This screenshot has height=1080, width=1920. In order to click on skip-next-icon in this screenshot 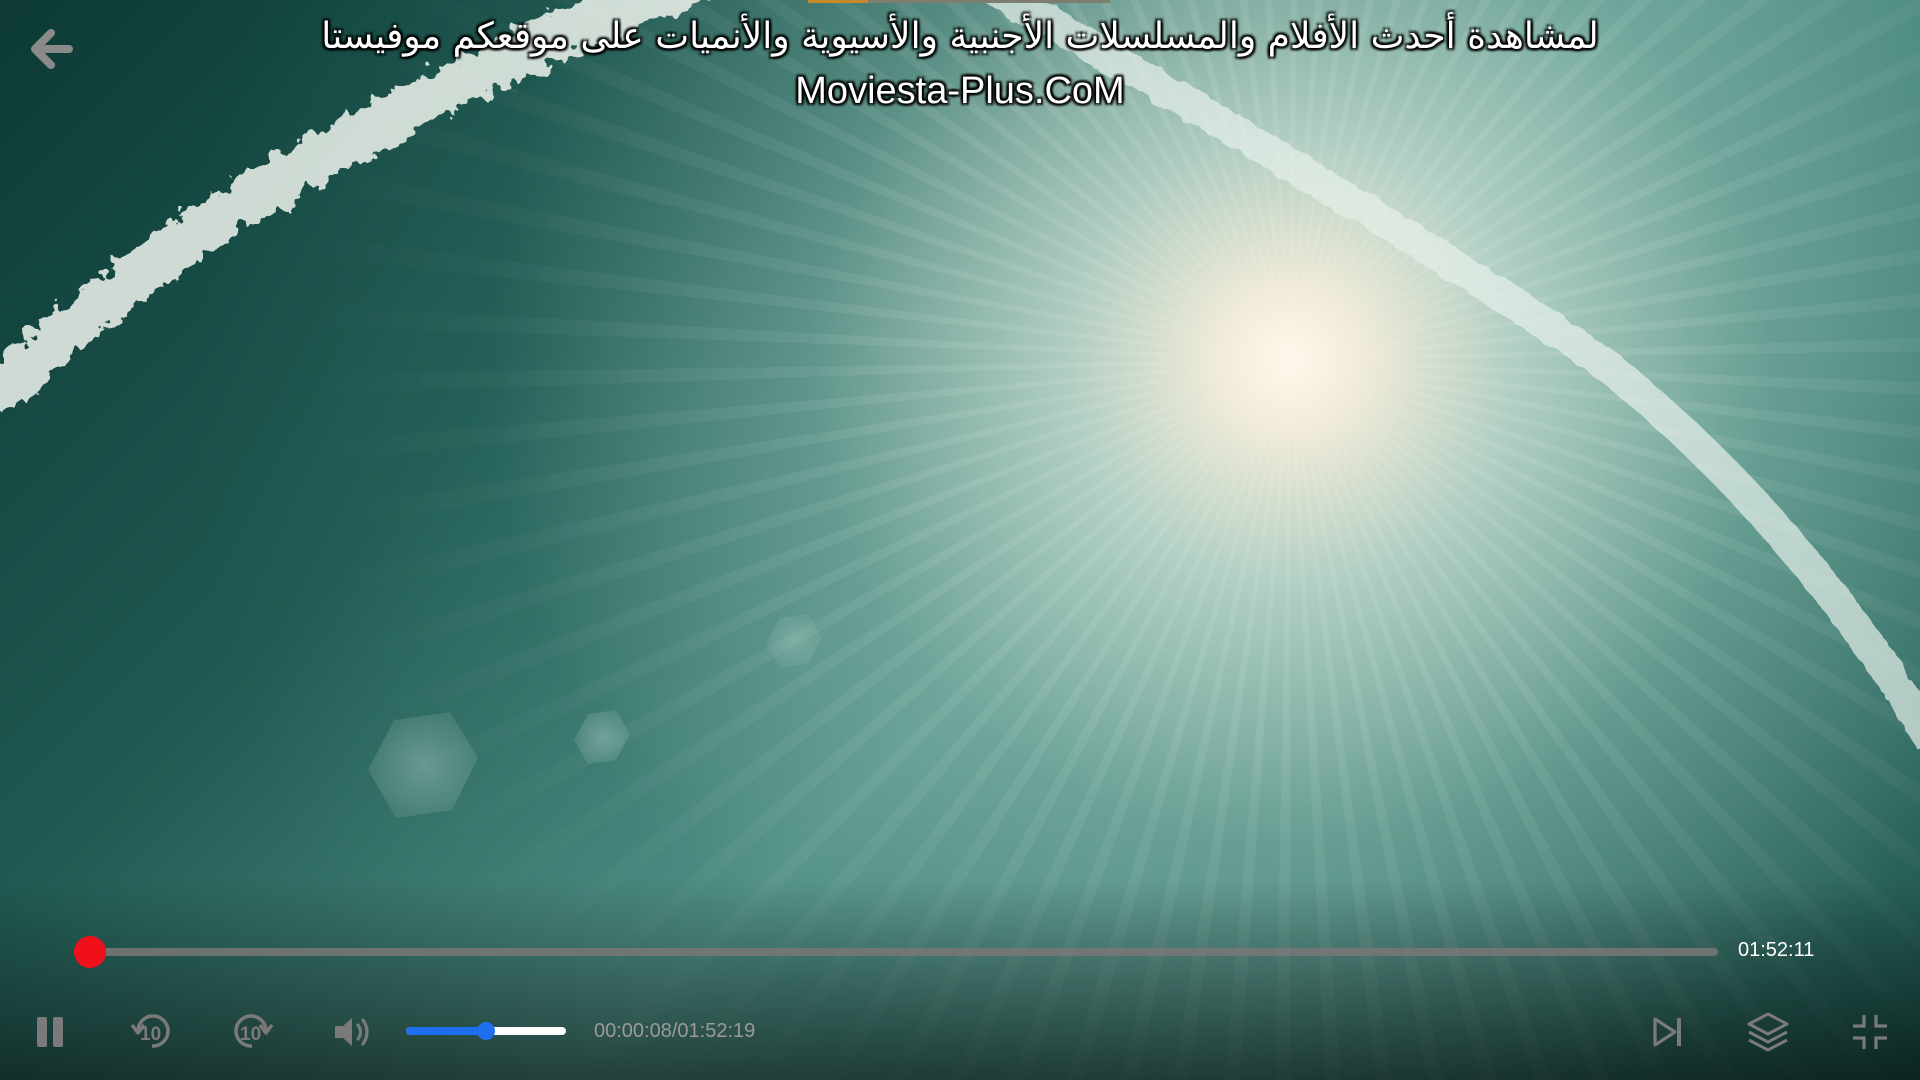, I will do `click(1667, 1032)`.